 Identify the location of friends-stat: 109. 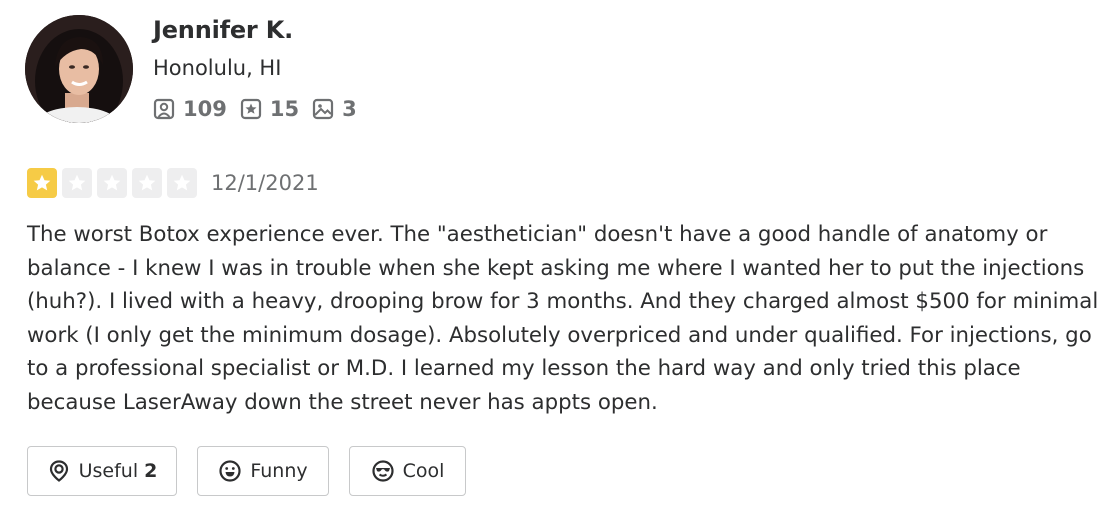
(190, 109).